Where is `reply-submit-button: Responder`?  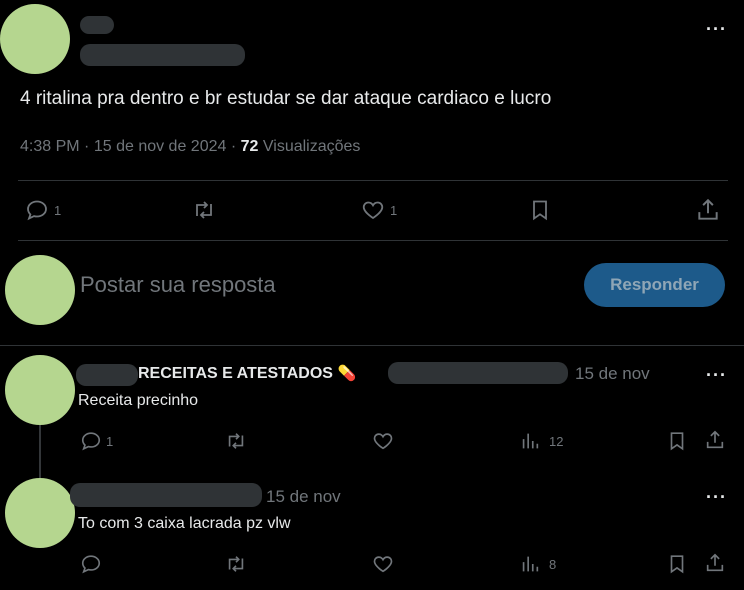 reply-submit-button: Responder is located at coordinates (654, 285).